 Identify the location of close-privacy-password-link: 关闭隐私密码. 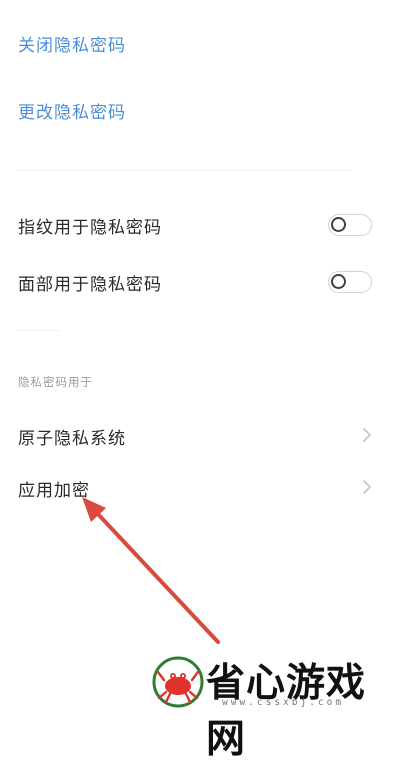
(72, 43).